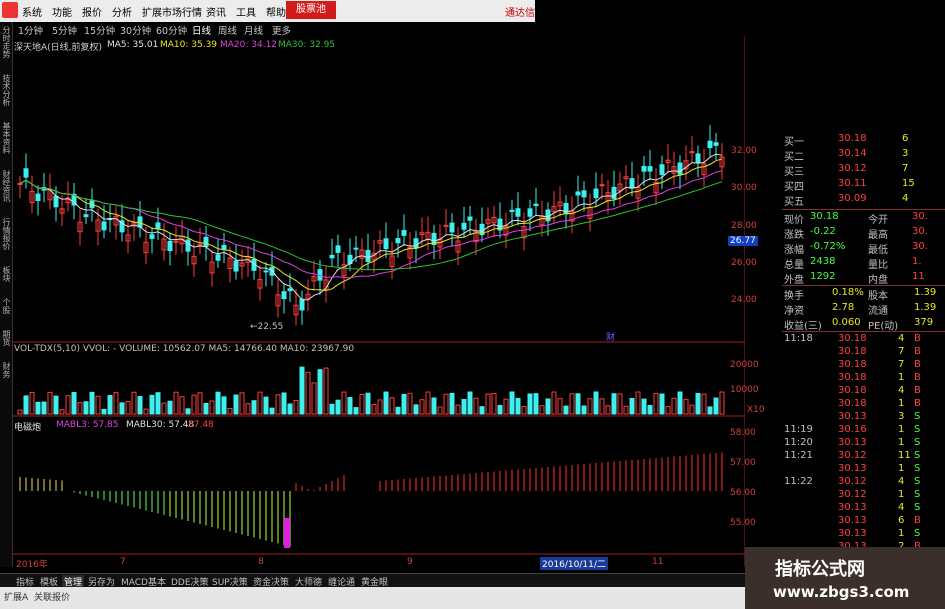  Describe the element at coordinates (311, 10) in the screenshot. I see `stock-pool-button: 股票池` at that location.